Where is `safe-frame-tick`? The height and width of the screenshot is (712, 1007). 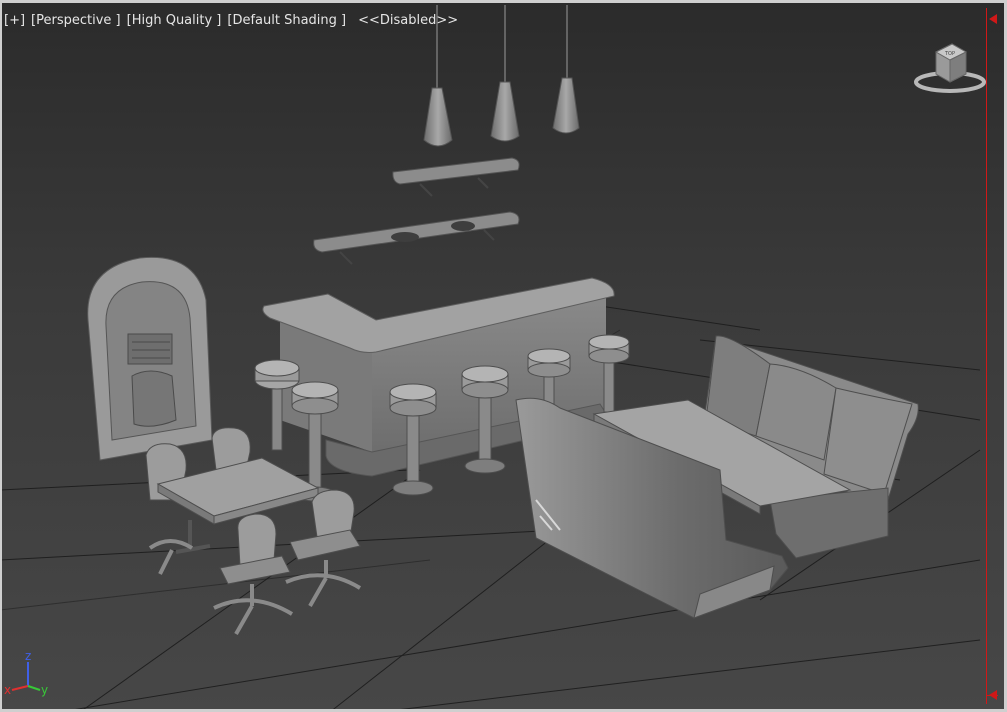 safe-frame-tick is located at coordinates (992, 695).